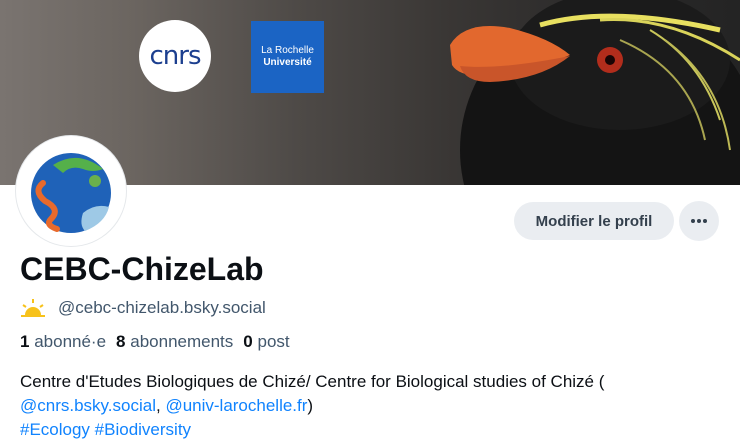 This screenshot has height=446, width=740. Describe the element at coordinates (594, 221) in the screenshot. I see `edit-profile-button: Modifier le profil` at that location.